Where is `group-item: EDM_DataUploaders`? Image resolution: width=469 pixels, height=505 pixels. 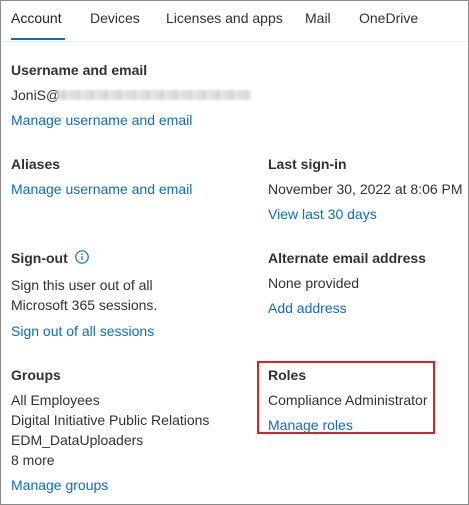 group-item: EDM_DataUploaders is located at coordinates (77, 440).